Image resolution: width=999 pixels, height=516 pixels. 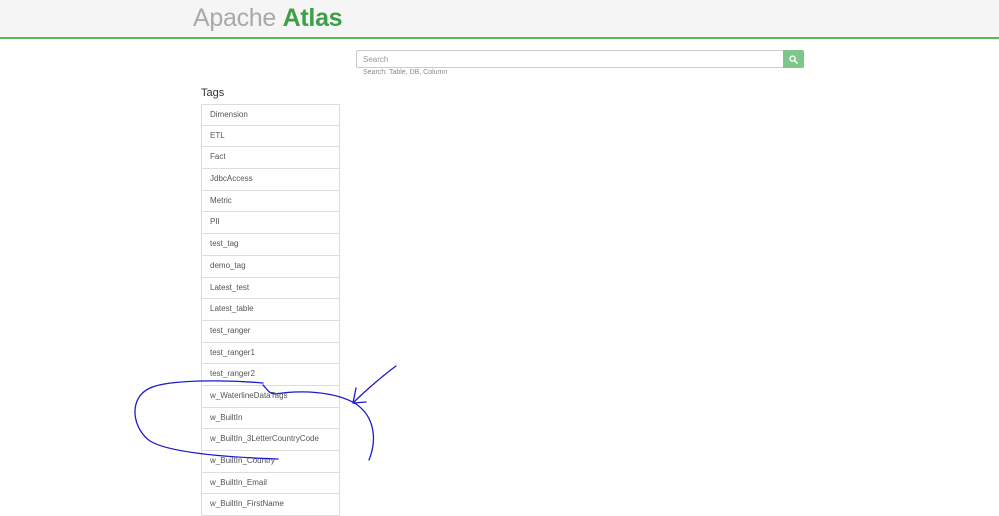 What do you see at coordinates (213, 93) in the screenshot?
I see `tags-heading: Tags` at bounding box center [213, 93].